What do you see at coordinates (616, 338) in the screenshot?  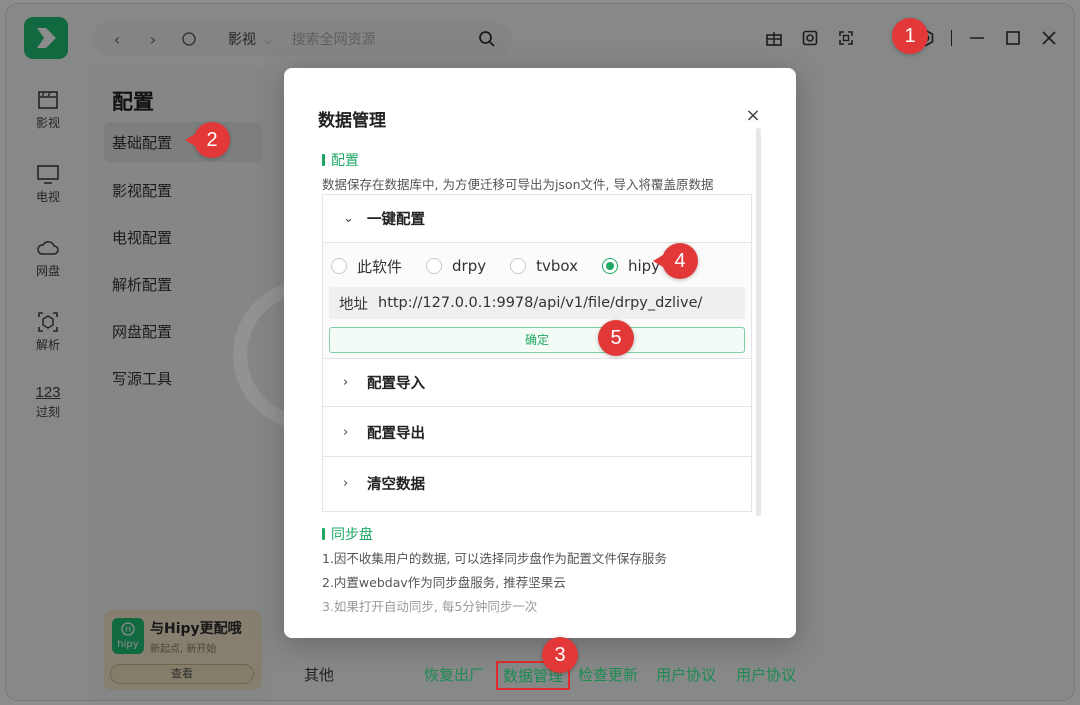 I see `annotation-badge-5: 5` at bounding box center [616, 338].